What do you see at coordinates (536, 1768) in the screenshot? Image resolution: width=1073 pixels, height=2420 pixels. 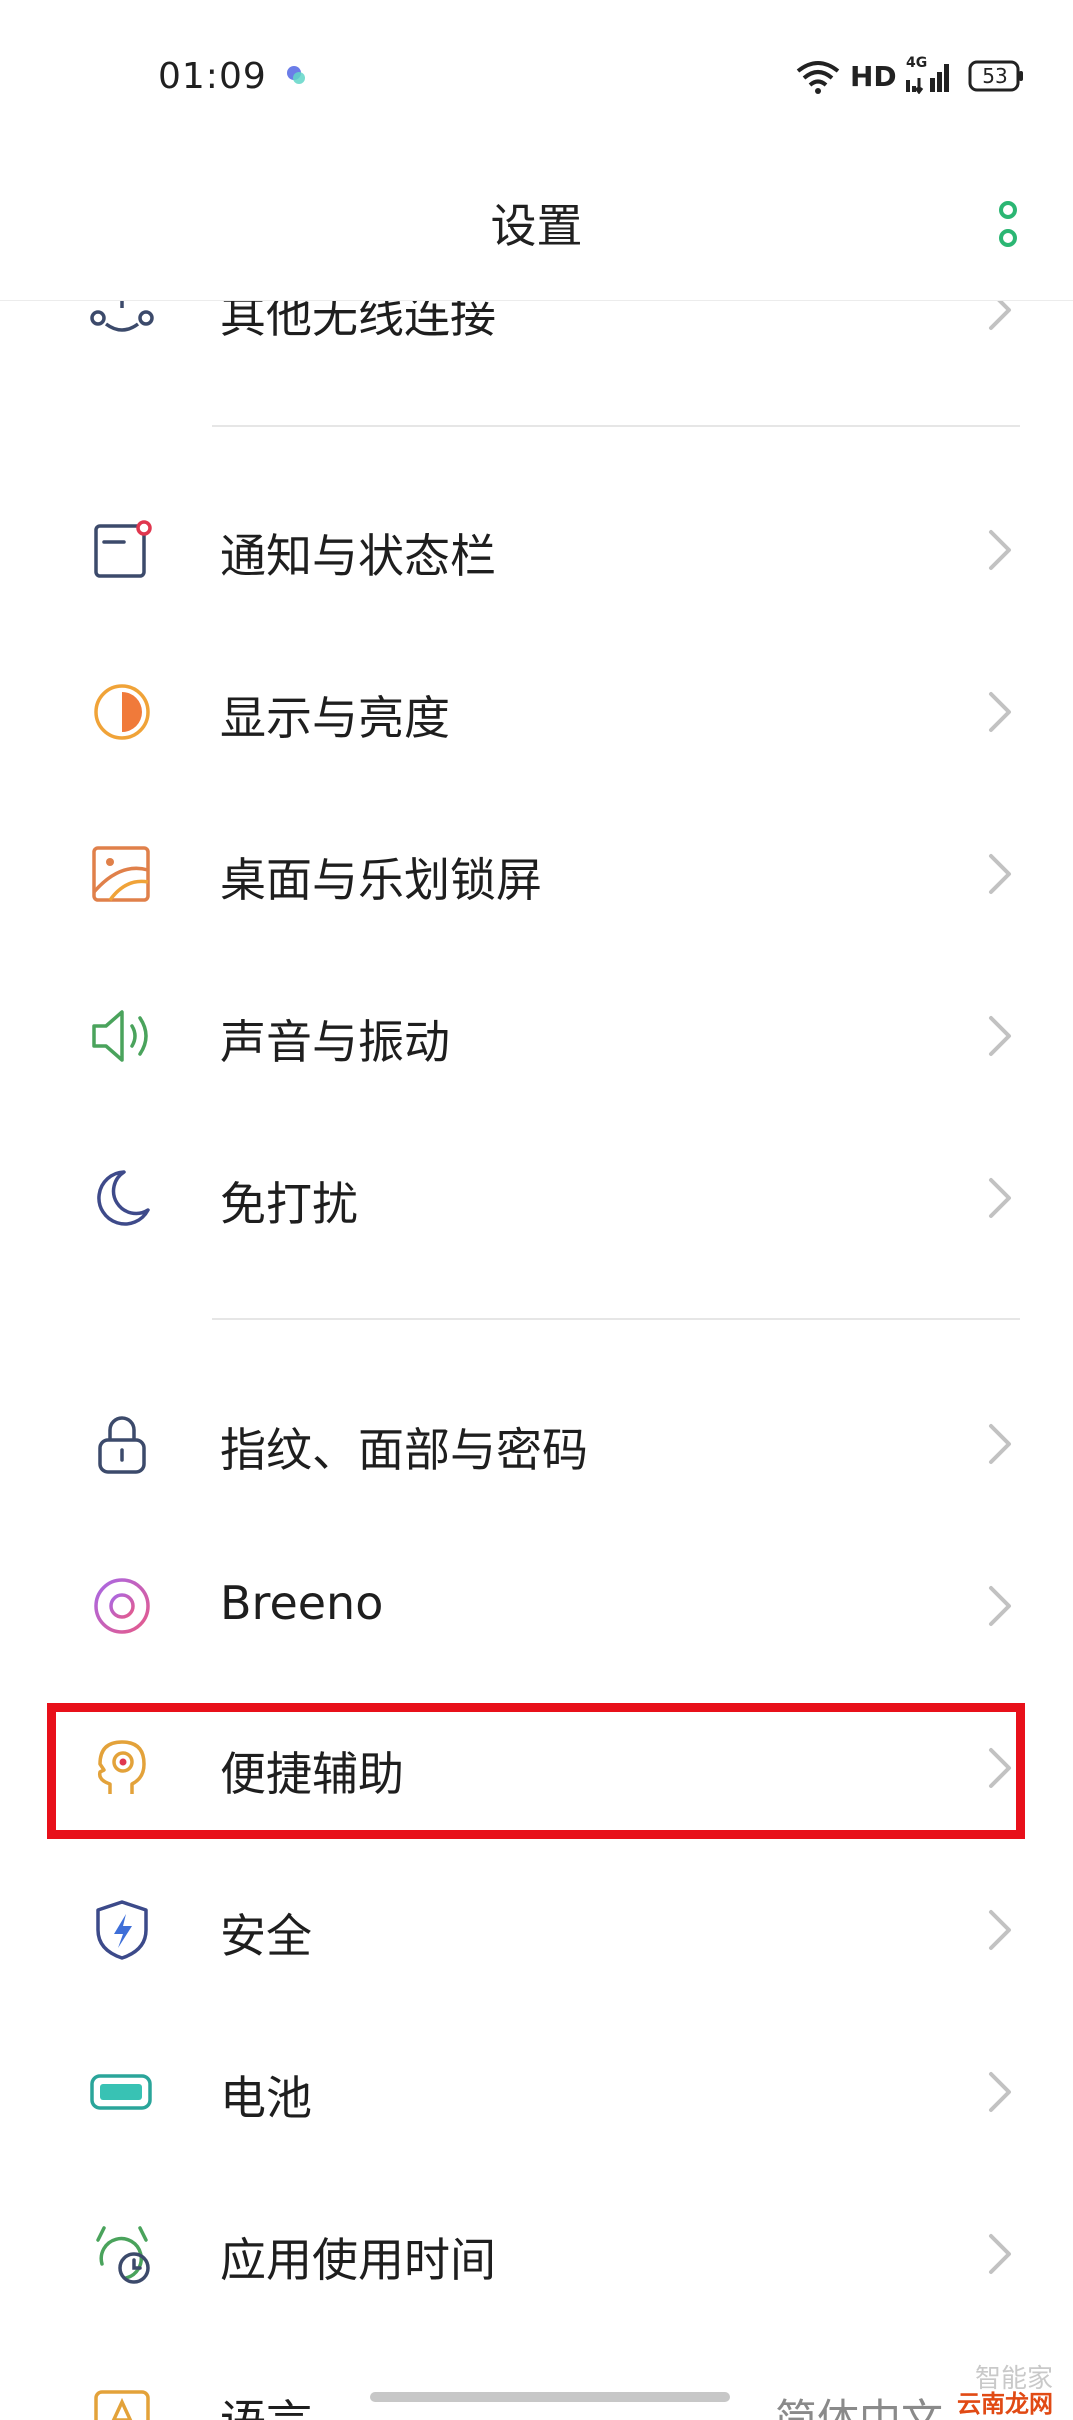 I see `settings-item-convenience-assist: 便捷辅助` at bounding box center [536, 1768].